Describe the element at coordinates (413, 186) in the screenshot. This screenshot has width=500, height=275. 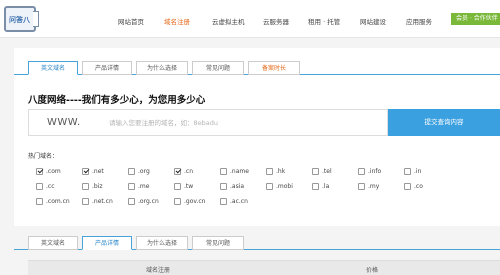
I see `ext-co: .co` at that location.